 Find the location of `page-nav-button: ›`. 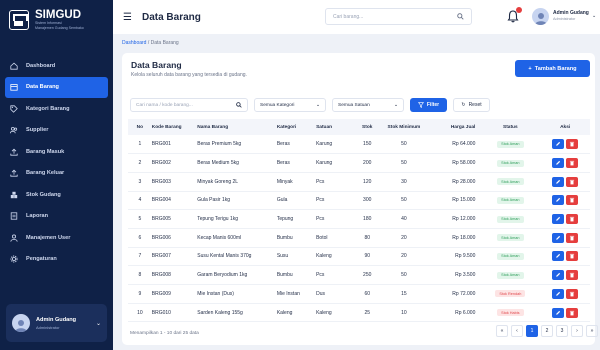

page-nav-button: › is located at coordinates (577, 331).